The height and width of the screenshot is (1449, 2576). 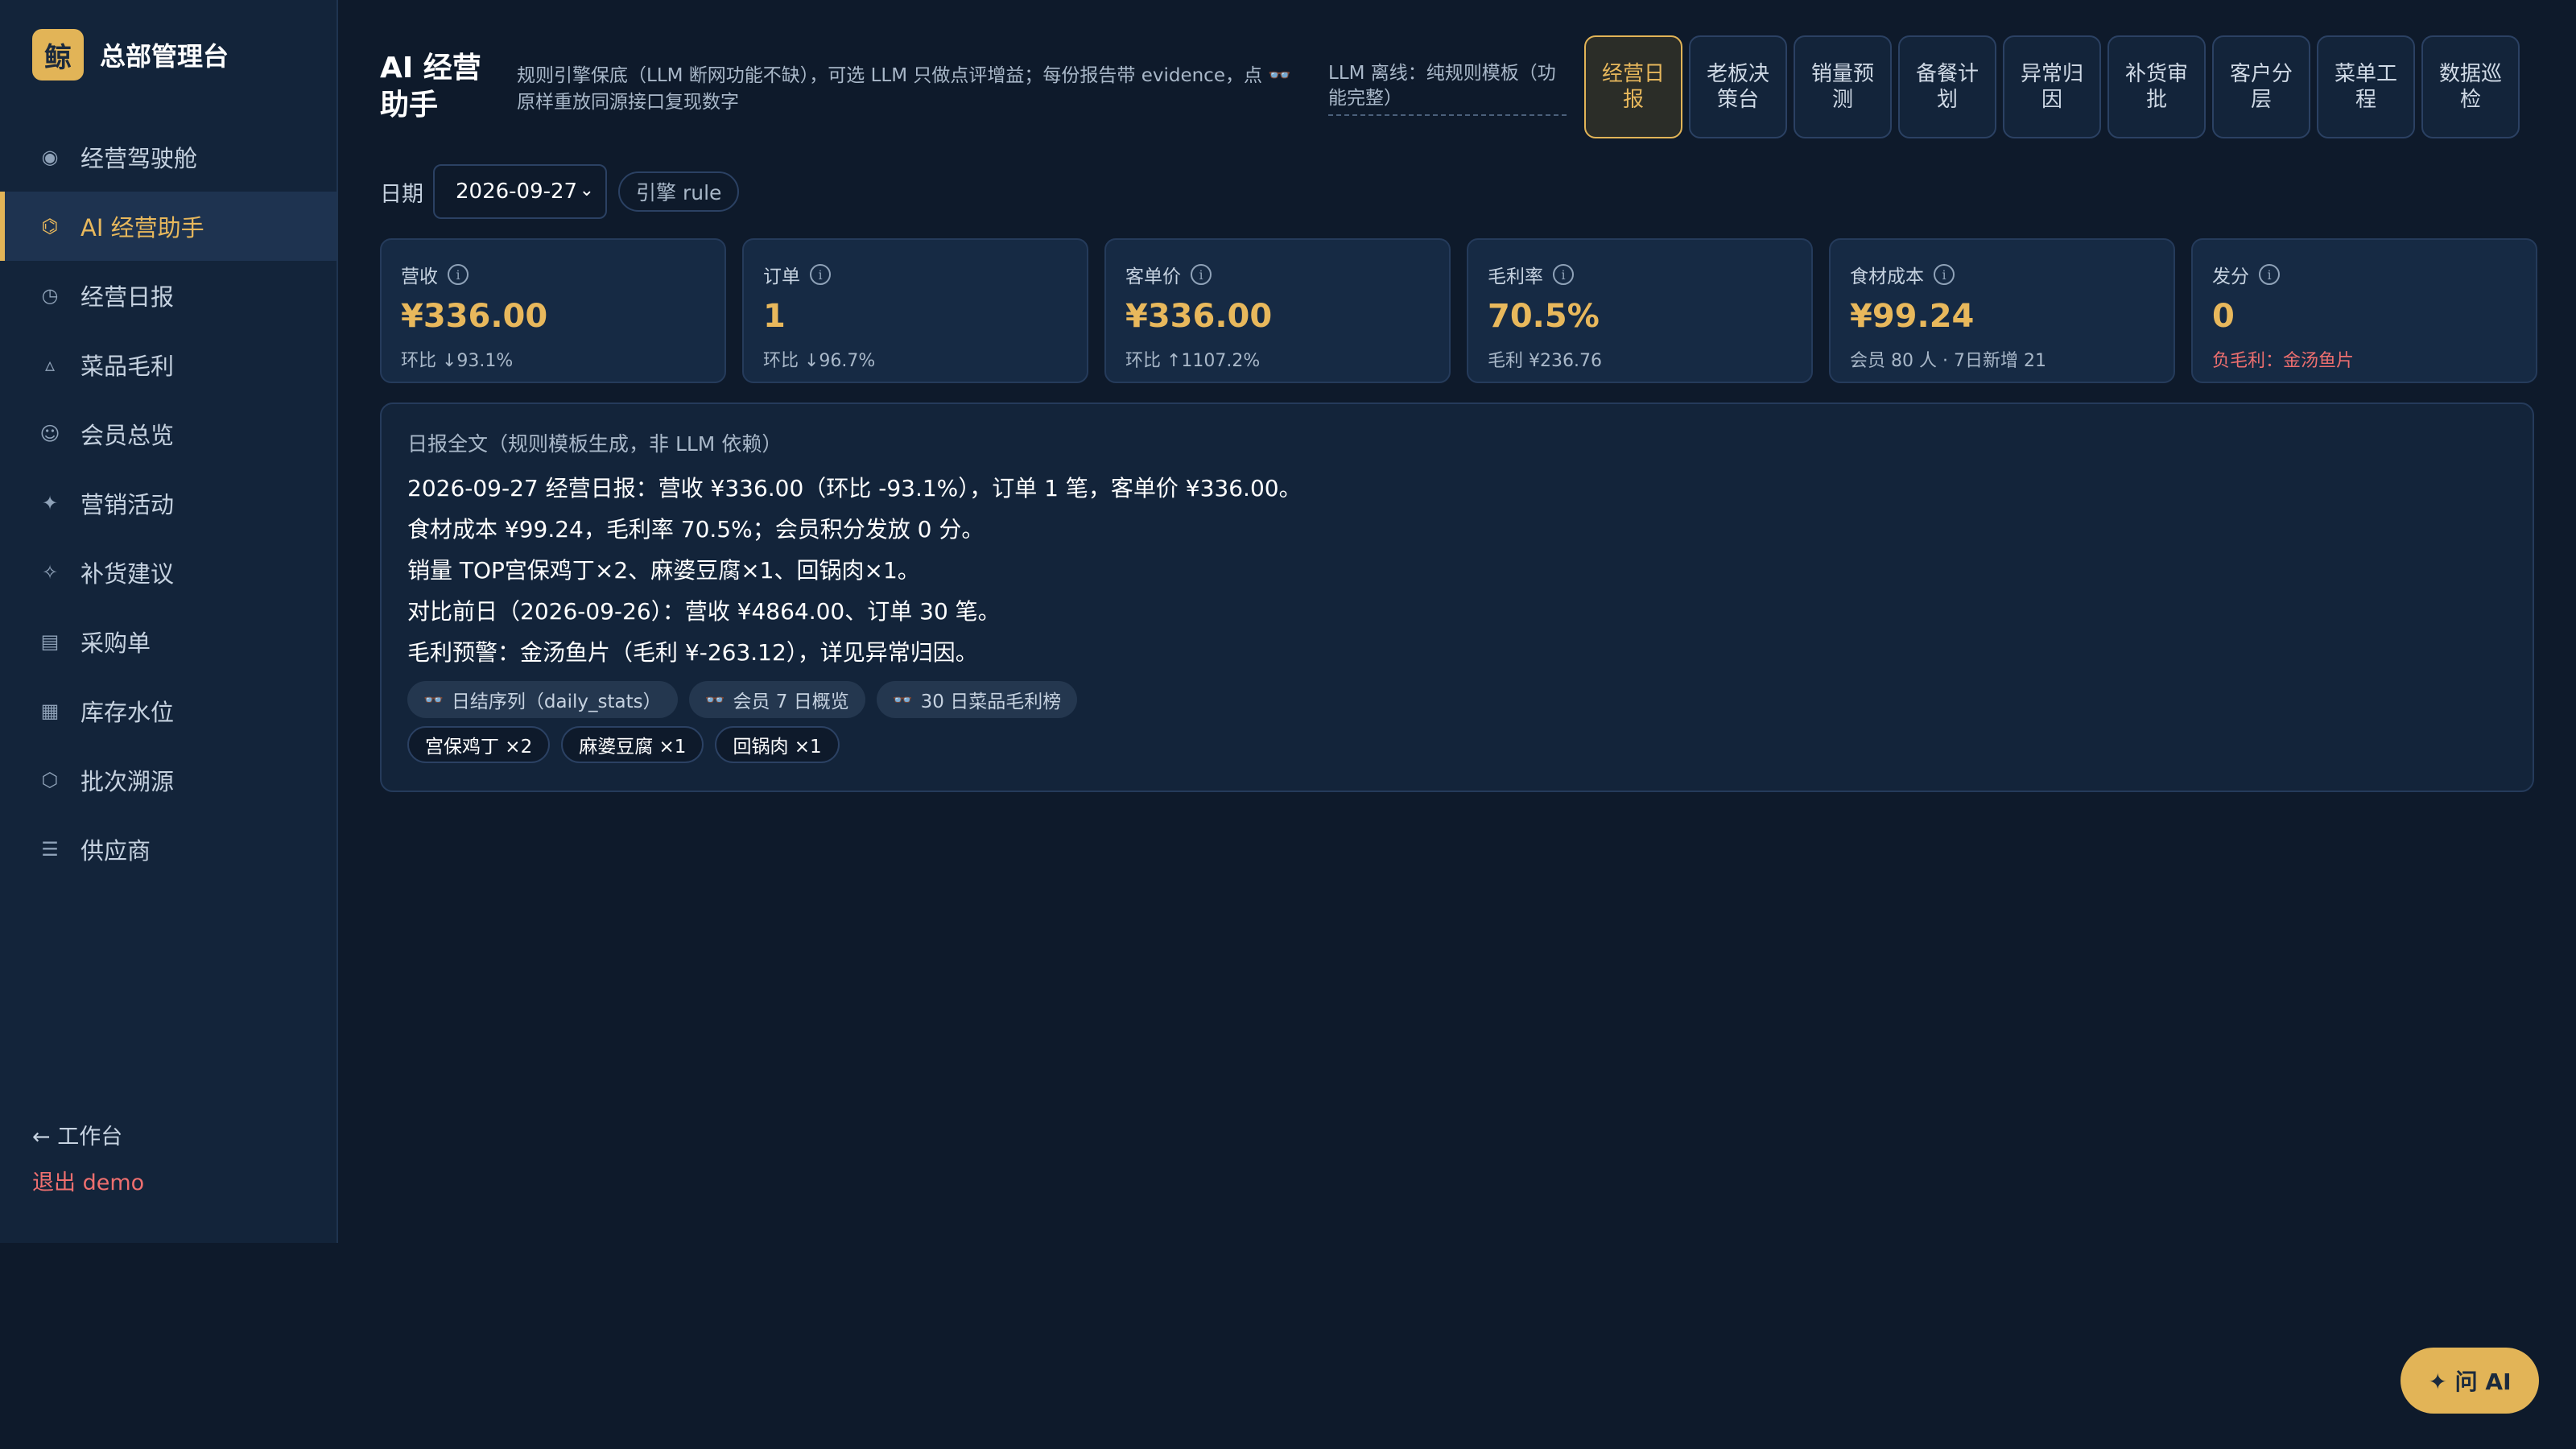 I want to click on sidebar-item-cockpit: ◉ 经营驾驶舱, so click(x=168, y=157).